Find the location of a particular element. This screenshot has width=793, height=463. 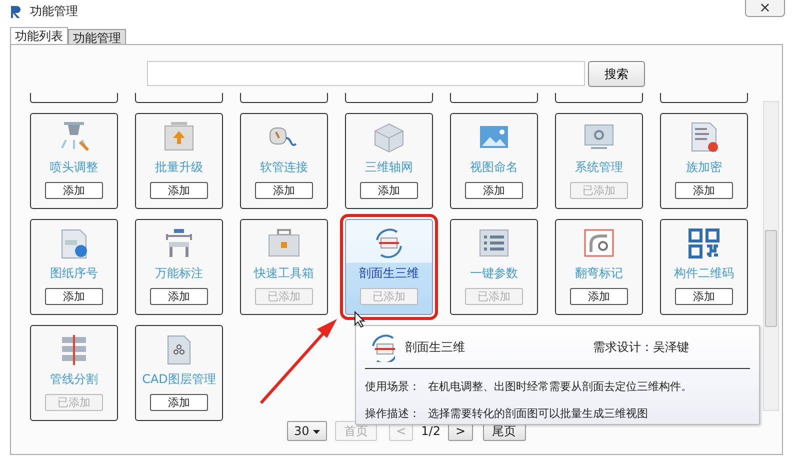

page-size-dropdown: 30 is located at coordinates (307, 431).